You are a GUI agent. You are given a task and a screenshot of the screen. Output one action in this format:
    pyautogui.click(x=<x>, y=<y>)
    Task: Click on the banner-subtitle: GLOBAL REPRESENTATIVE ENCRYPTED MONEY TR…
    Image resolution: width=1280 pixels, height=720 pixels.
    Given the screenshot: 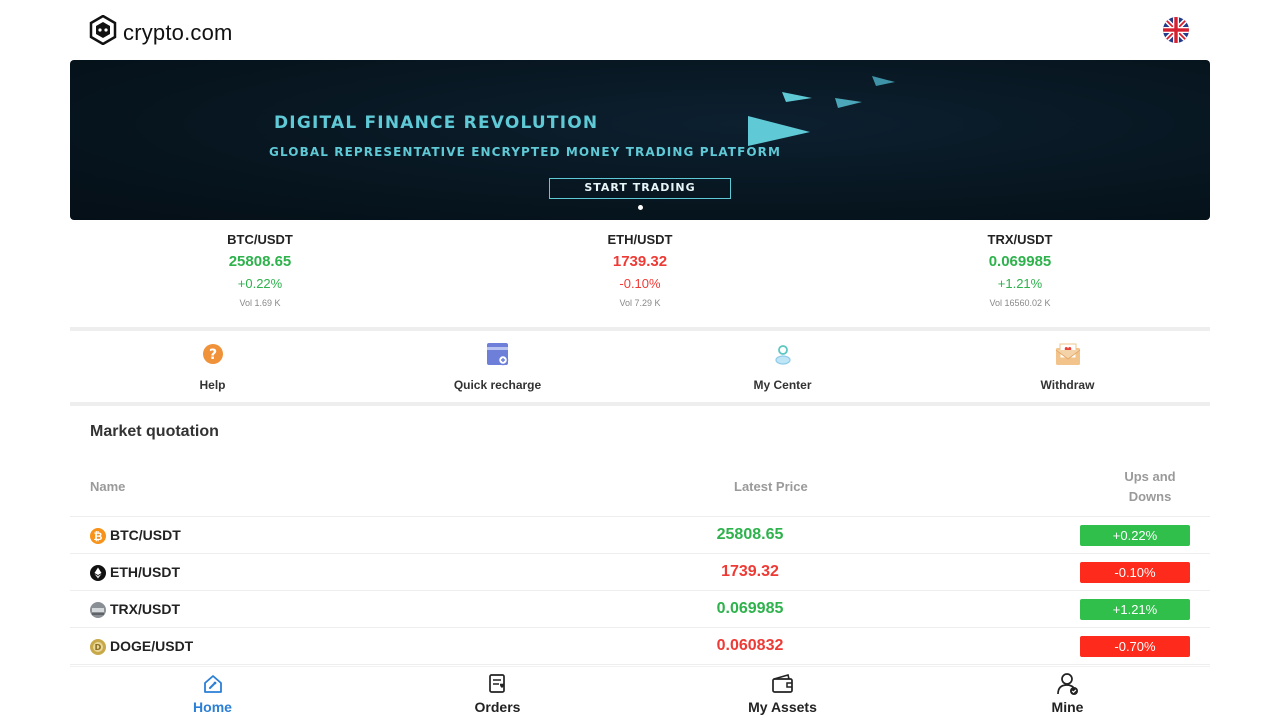 What is the action you would take?
    pyautogui.click(x=525, y=152)
    